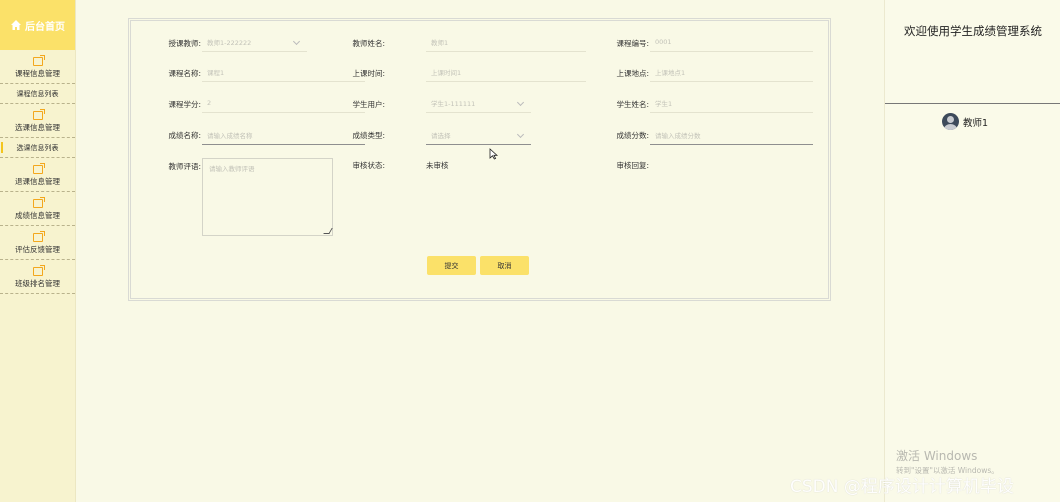  Describe the element at coordinates (937, 456) in the screenshot. I see `activation-title: 激活 Windows` at that location.